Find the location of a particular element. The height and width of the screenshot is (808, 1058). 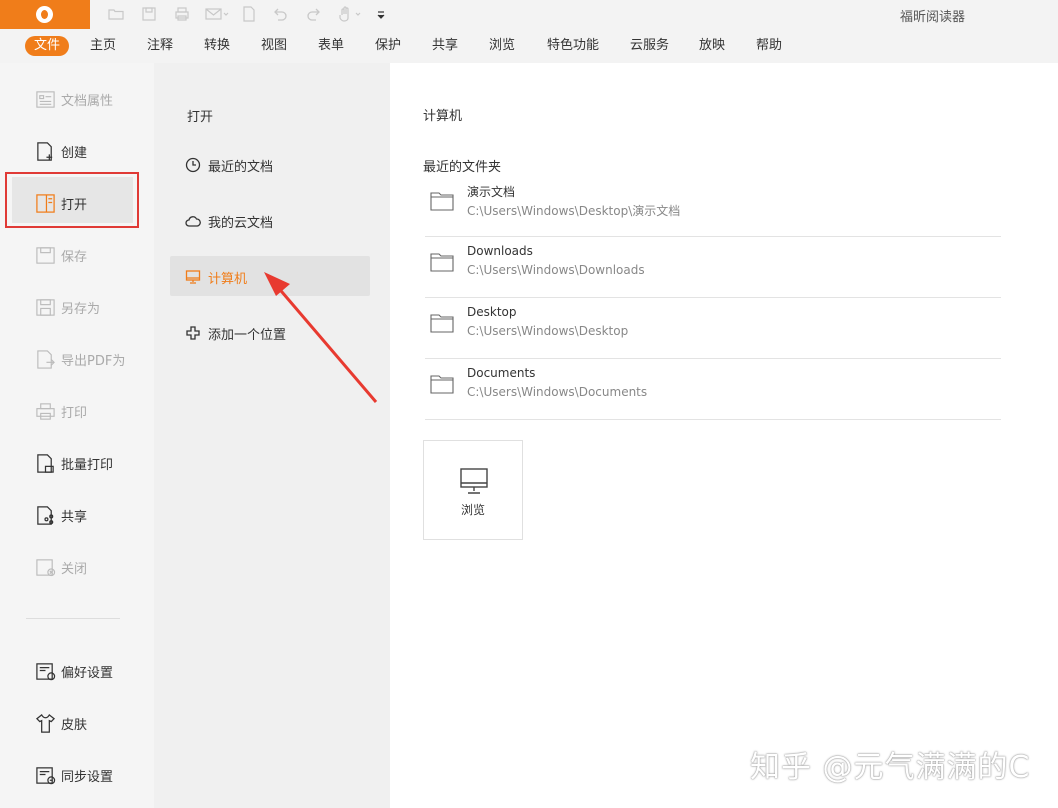

tab-slideshow: 放映 is located at coordinates (712, 46).